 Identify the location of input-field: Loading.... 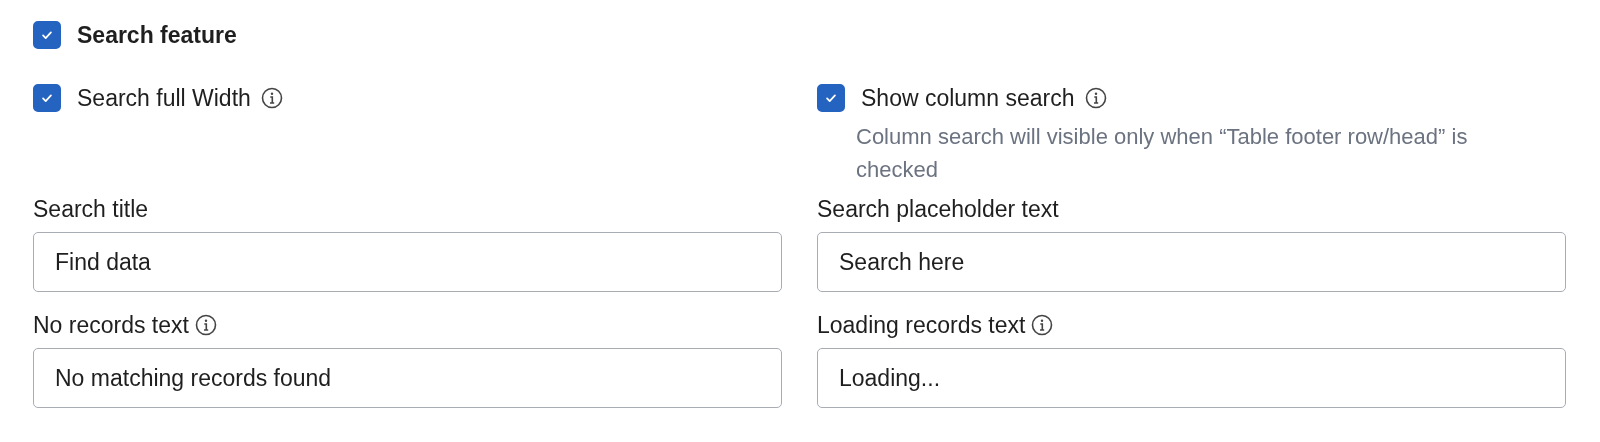
(1191, 378).